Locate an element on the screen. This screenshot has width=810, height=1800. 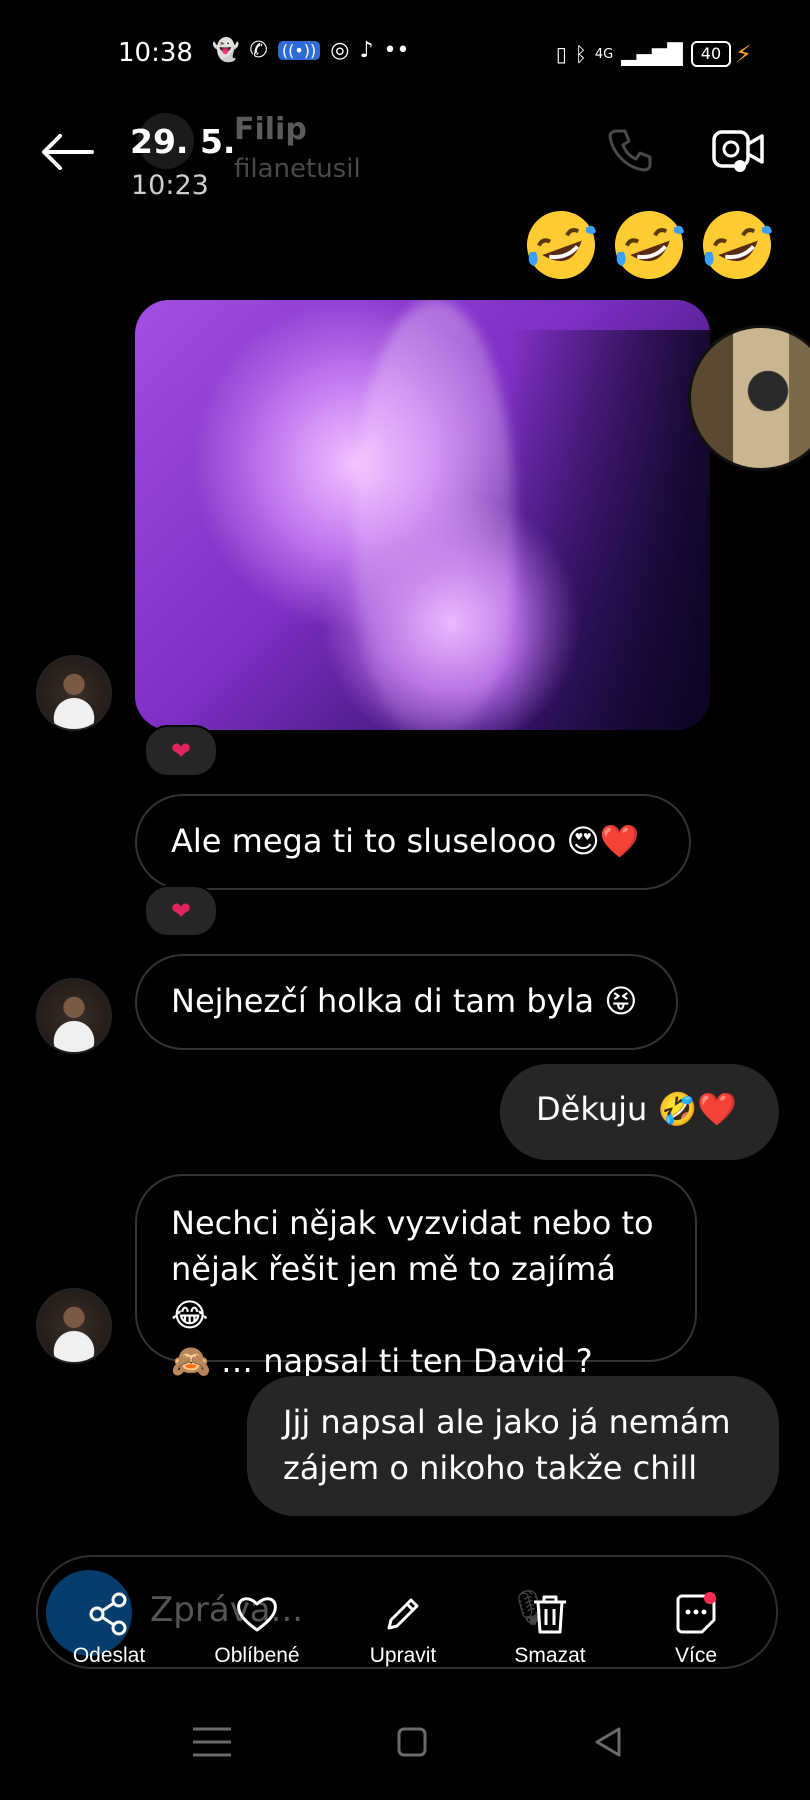
edit-action-button: Upravit is located at coordinates (403, 1629).